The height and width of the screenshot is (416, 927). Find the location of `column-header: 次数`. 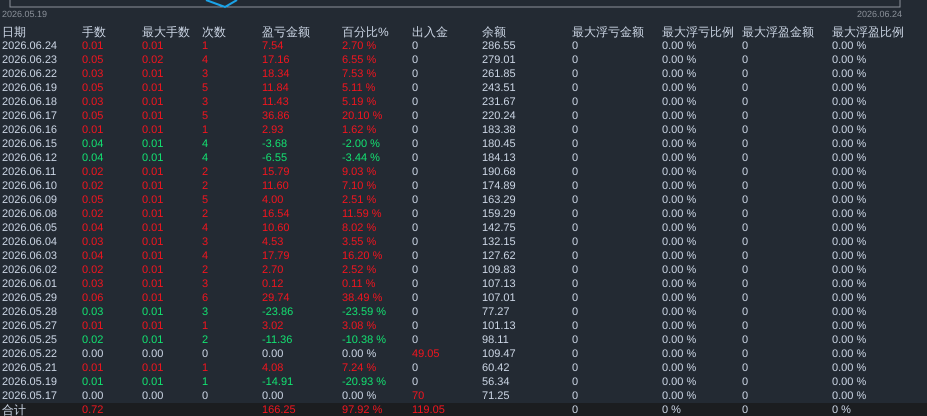

column-header: 次数 is located at coordinates (214, 32).